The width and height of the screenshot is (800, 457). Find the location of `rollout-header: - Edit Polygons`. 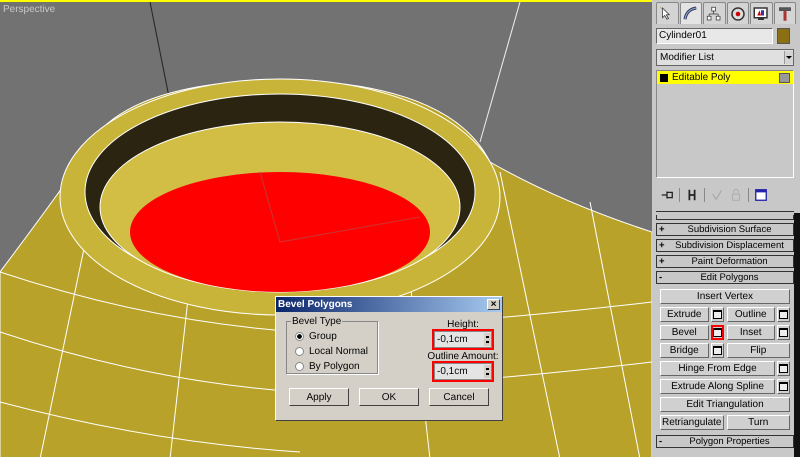

rollout-header: - Edit Polygons is located at coordinates (725, 277).